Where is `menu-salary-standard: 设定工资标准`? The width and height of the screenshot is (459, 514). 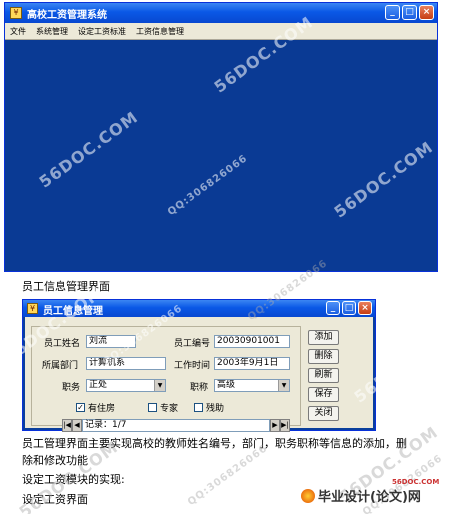 menu-salary-standard: 设定工资标准 is located at coordinates (102, 31).